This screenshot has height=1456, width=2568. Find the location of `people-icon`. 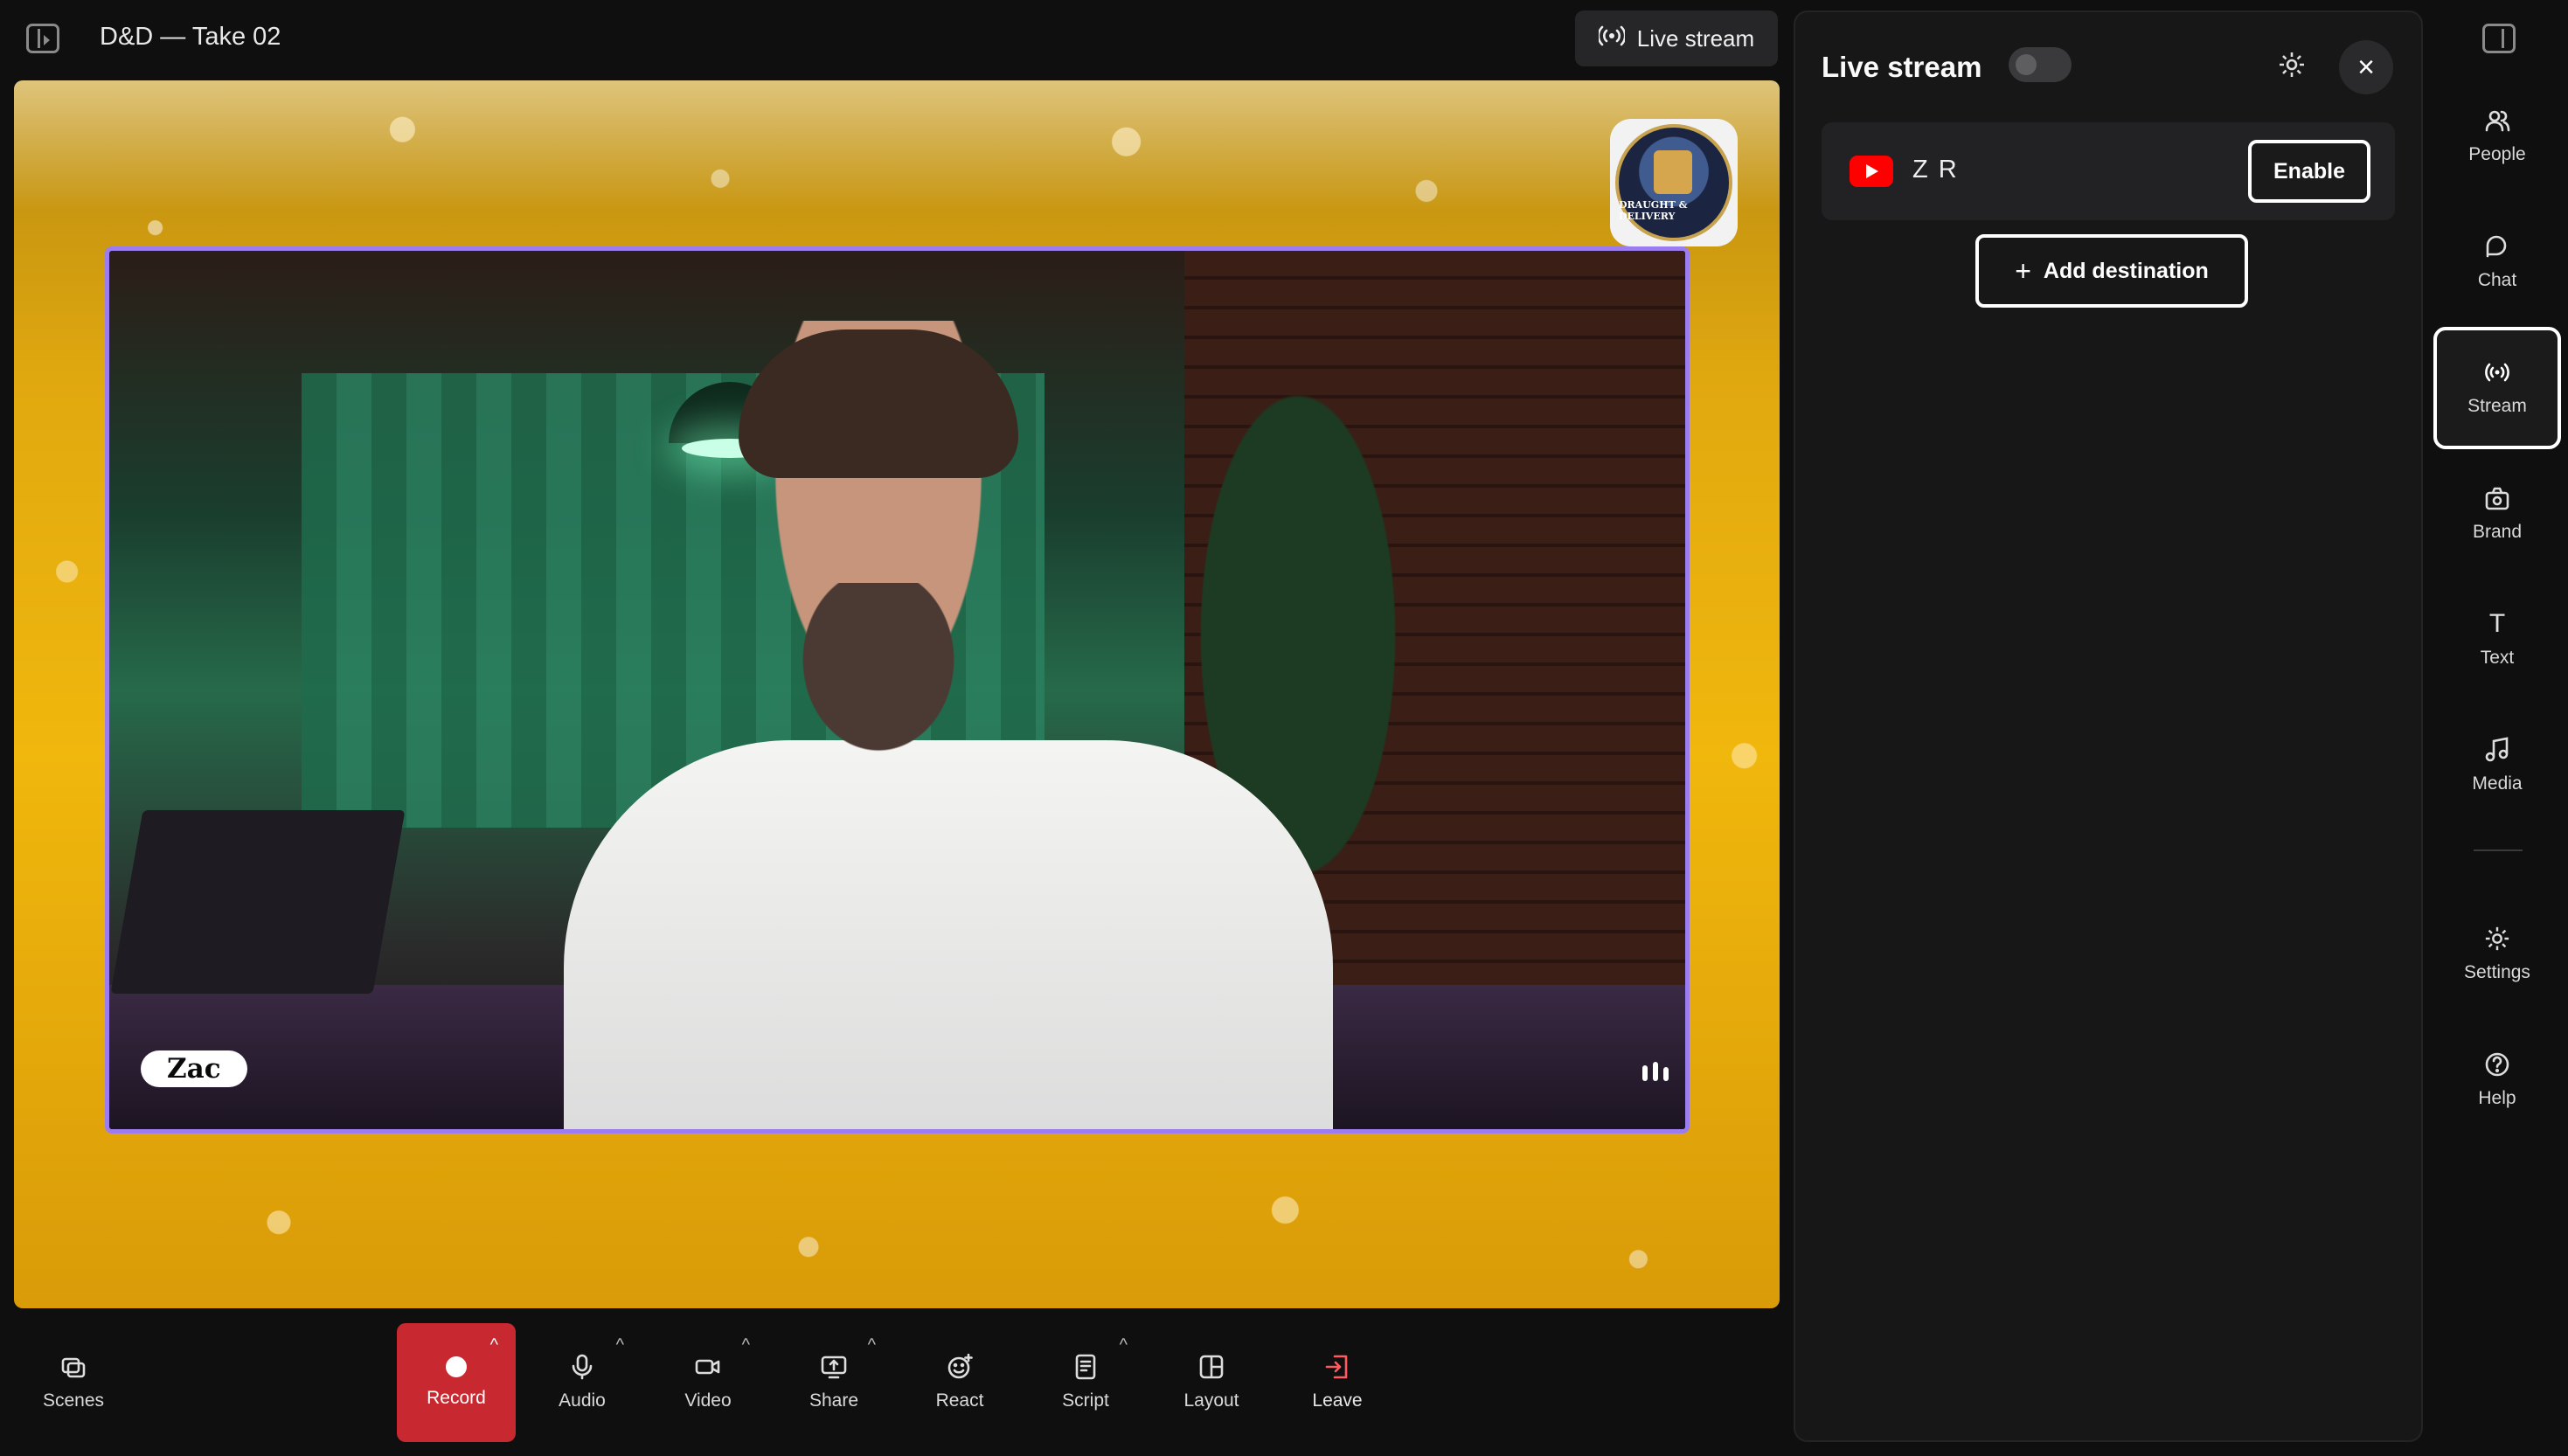

people-icon is located at coordinates (2497, 120).